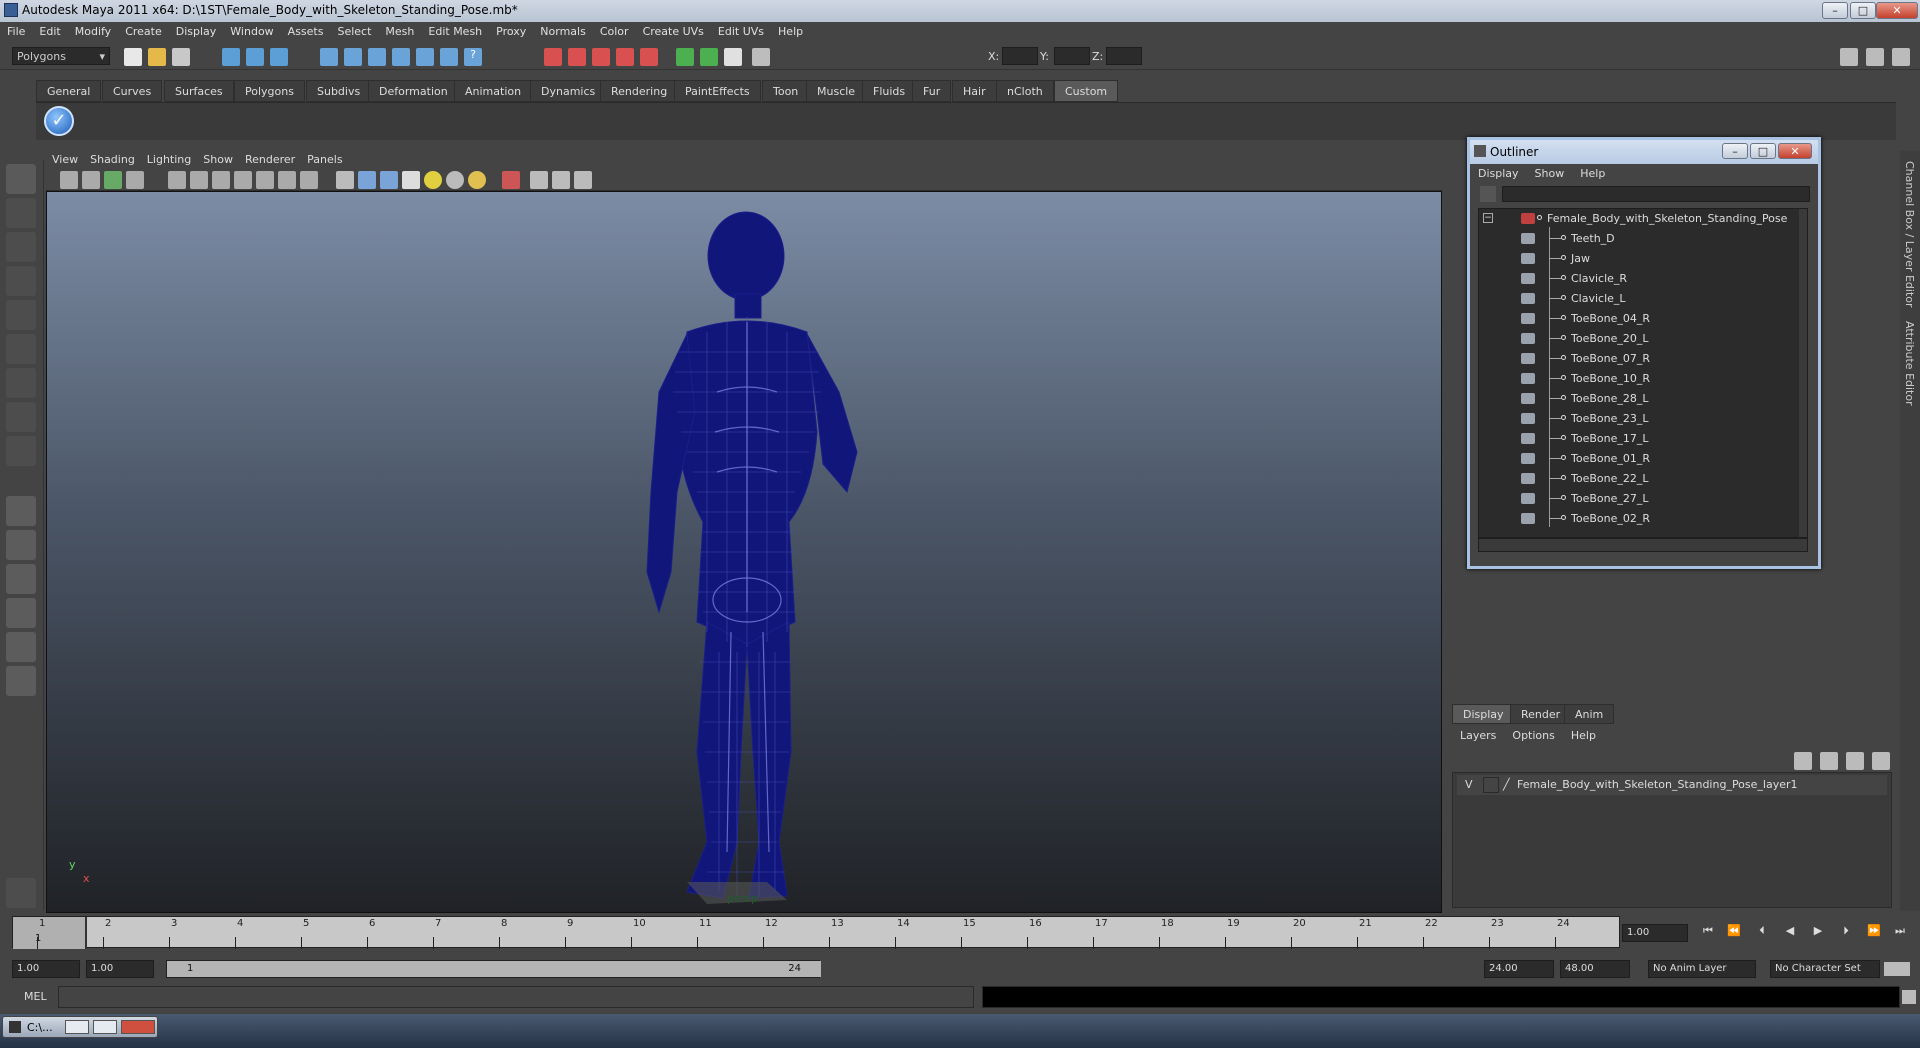 This screenshot has height=1048, width=1920. What do you see at coordinates (717, 91) in the screenshot?
I see `shelf-tab-painteffects: PaintEffects` at bounding box center [717, 91].